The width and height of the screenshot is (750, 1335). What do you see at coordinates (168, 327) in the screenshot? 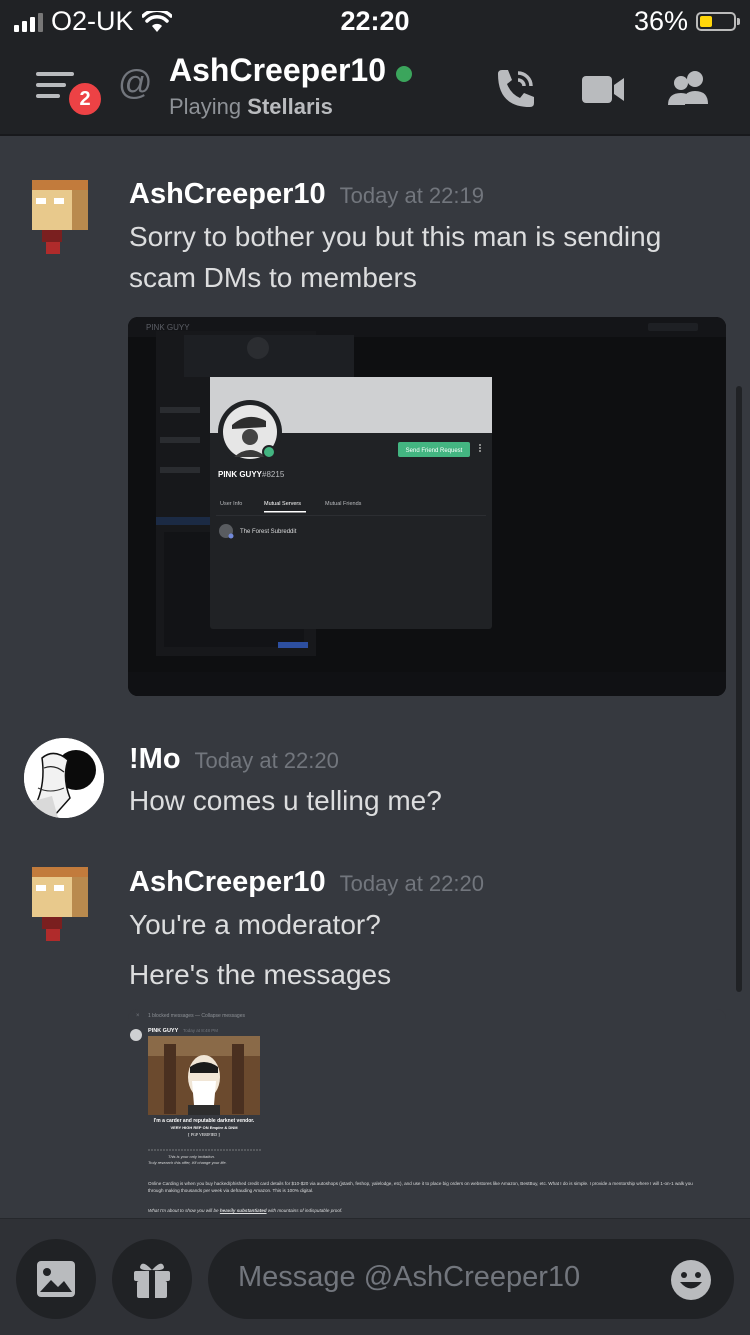
I see `shot-channel-title: PINK GUYY` at bounding box center [168, 327].